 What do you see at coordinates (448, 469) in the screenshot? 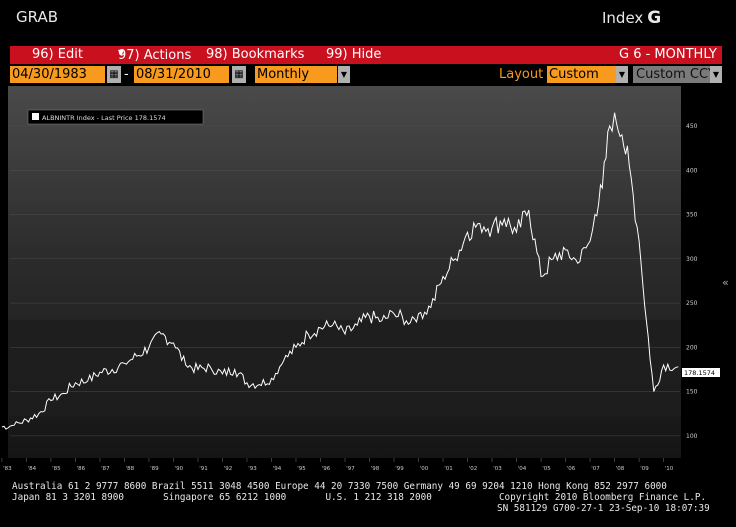
I see `x-tick-label: '01` at bounding box center [448, 469].